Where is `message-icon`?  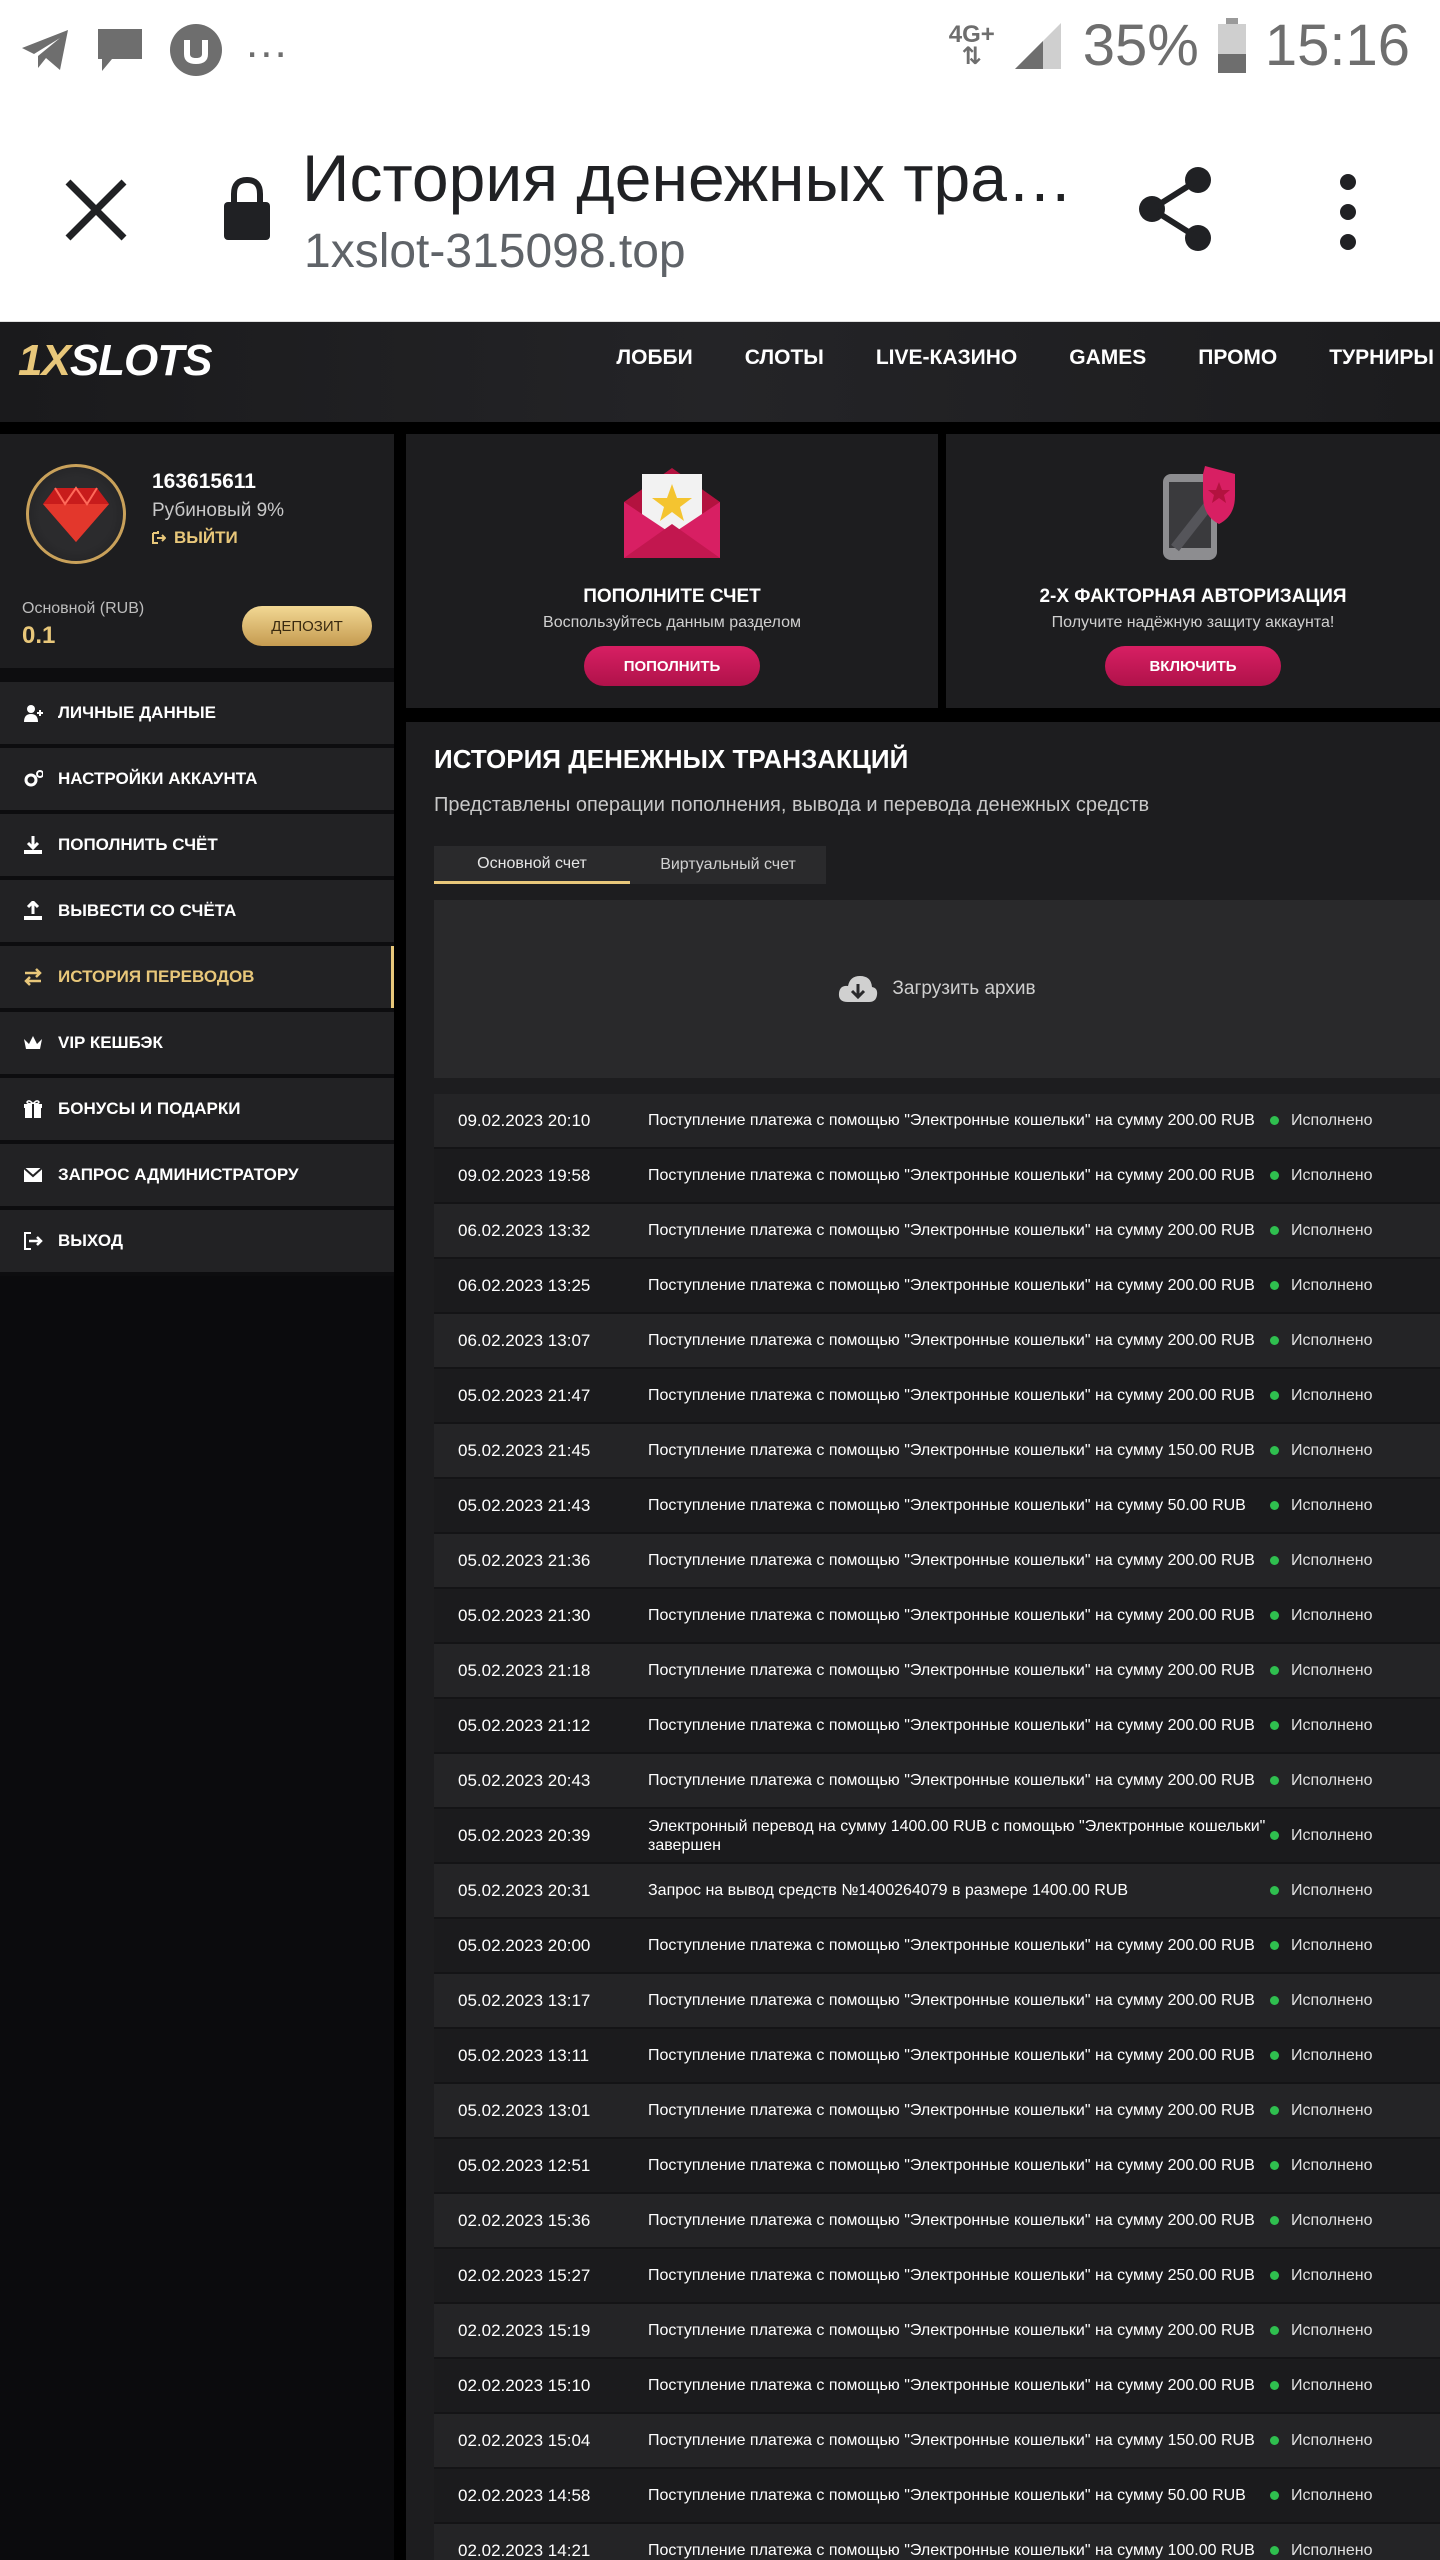 message-icon is located at coordinates (120, 50).